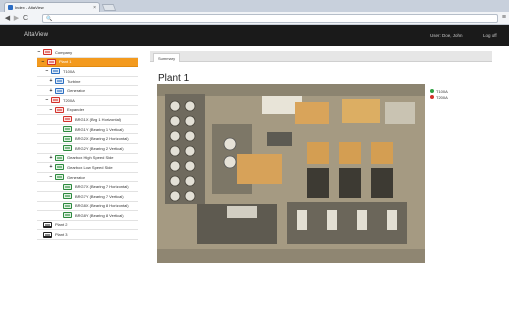  I want to click on tree-item-label: T200A, so click(69, 100).